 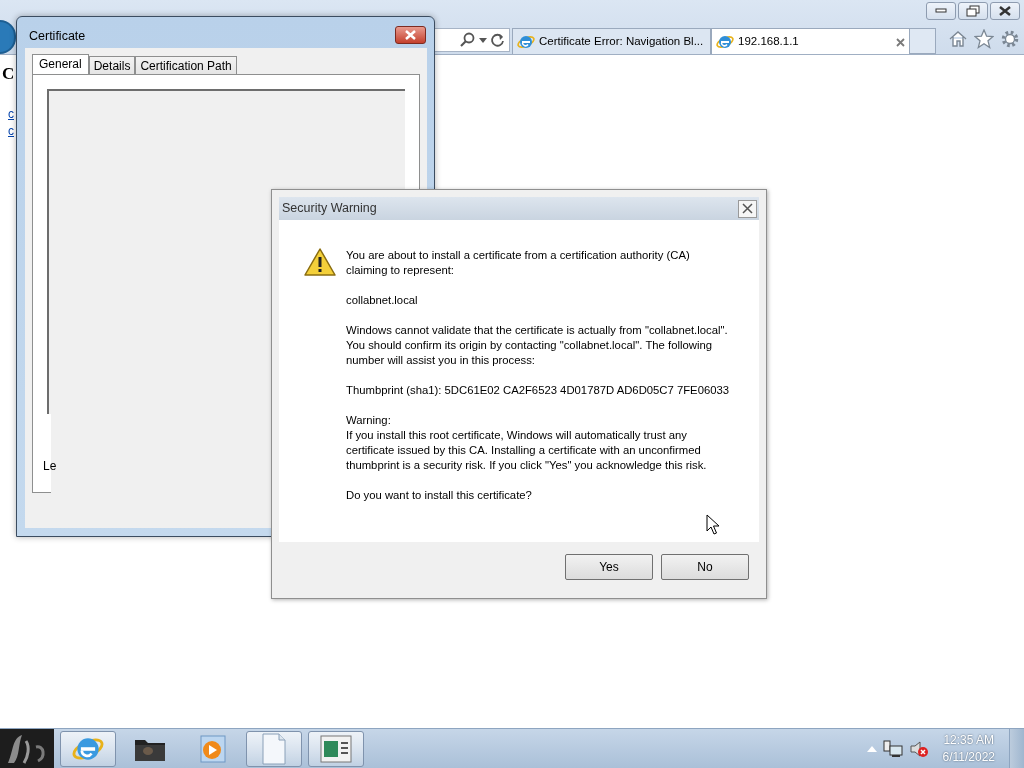 I want to click on star-icon, so click(x=984, y=39).